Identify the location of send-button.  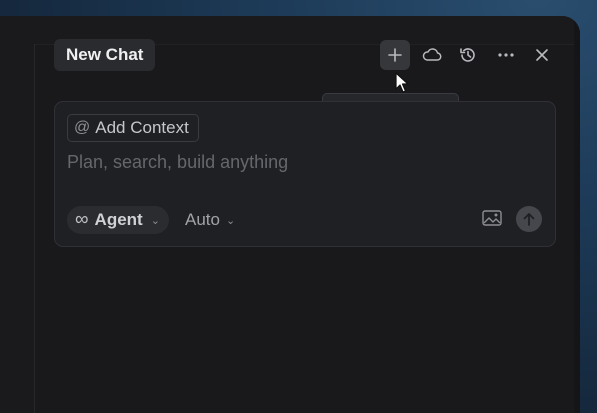
(529, 219).